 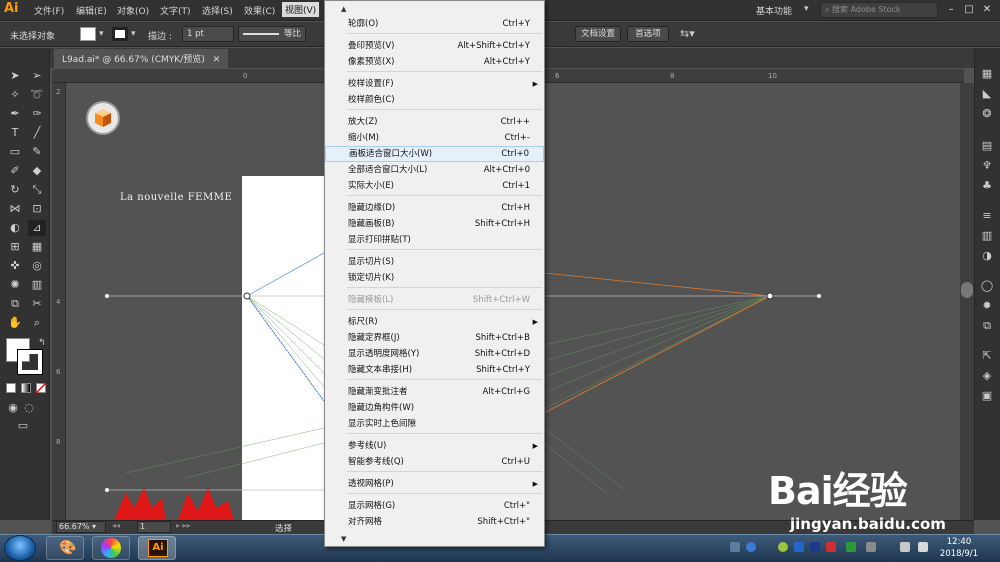 I want to click on page-select: 1, so click(x=154, y=527).